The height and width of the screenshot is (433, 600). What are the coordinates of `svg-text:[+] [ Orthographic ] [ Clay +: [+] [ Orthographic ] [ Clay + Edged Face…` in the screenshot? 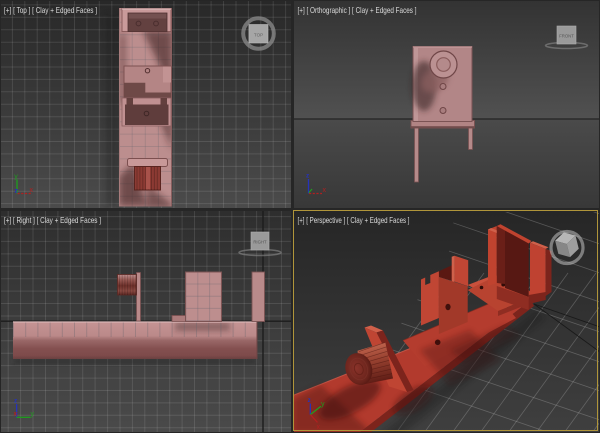 It's located at (357, 10).